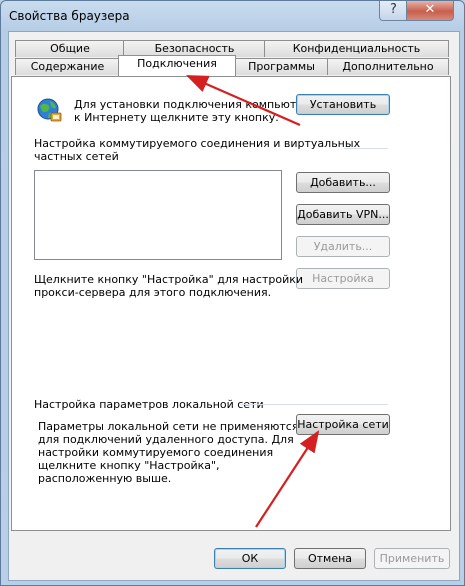 The image size is (465, 586). What do you see at coordinates (168, 426) in the screenshot?
I see `lan-text-line1: Параметры локальной сети не применяются` at bounding box center [168, 426].